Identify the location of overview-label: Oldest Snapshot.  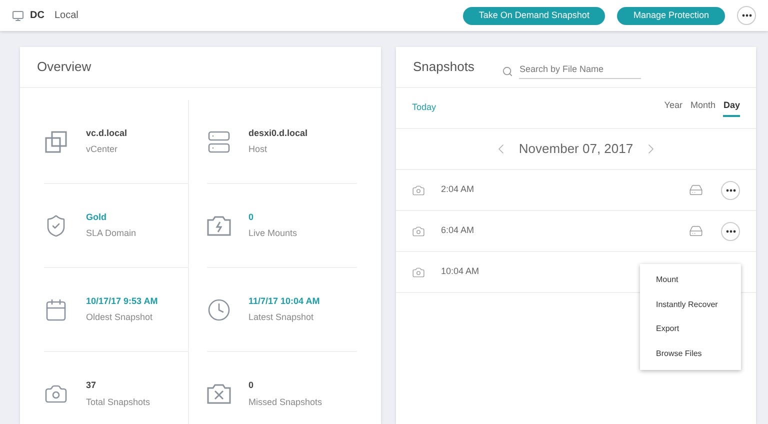
(120, 317).